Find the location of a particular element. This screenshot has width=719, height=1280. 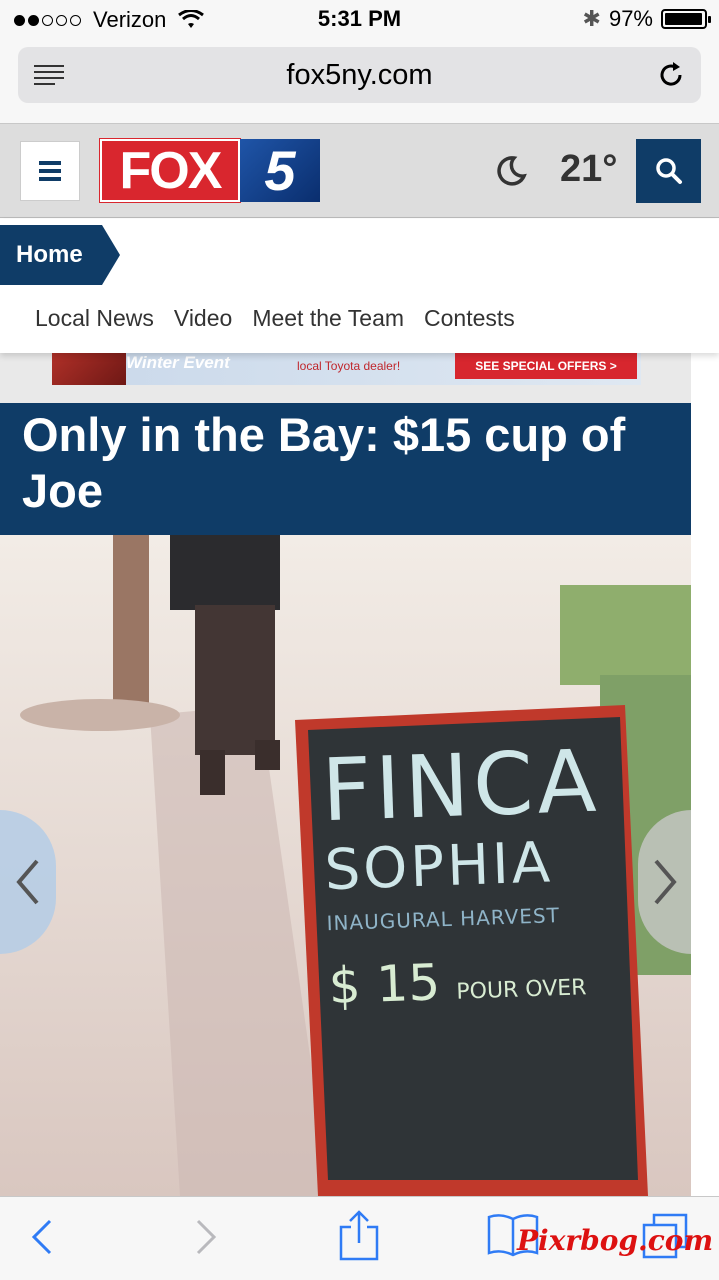

ad-event-text: Winter Event is located at coordinates (178, 362).